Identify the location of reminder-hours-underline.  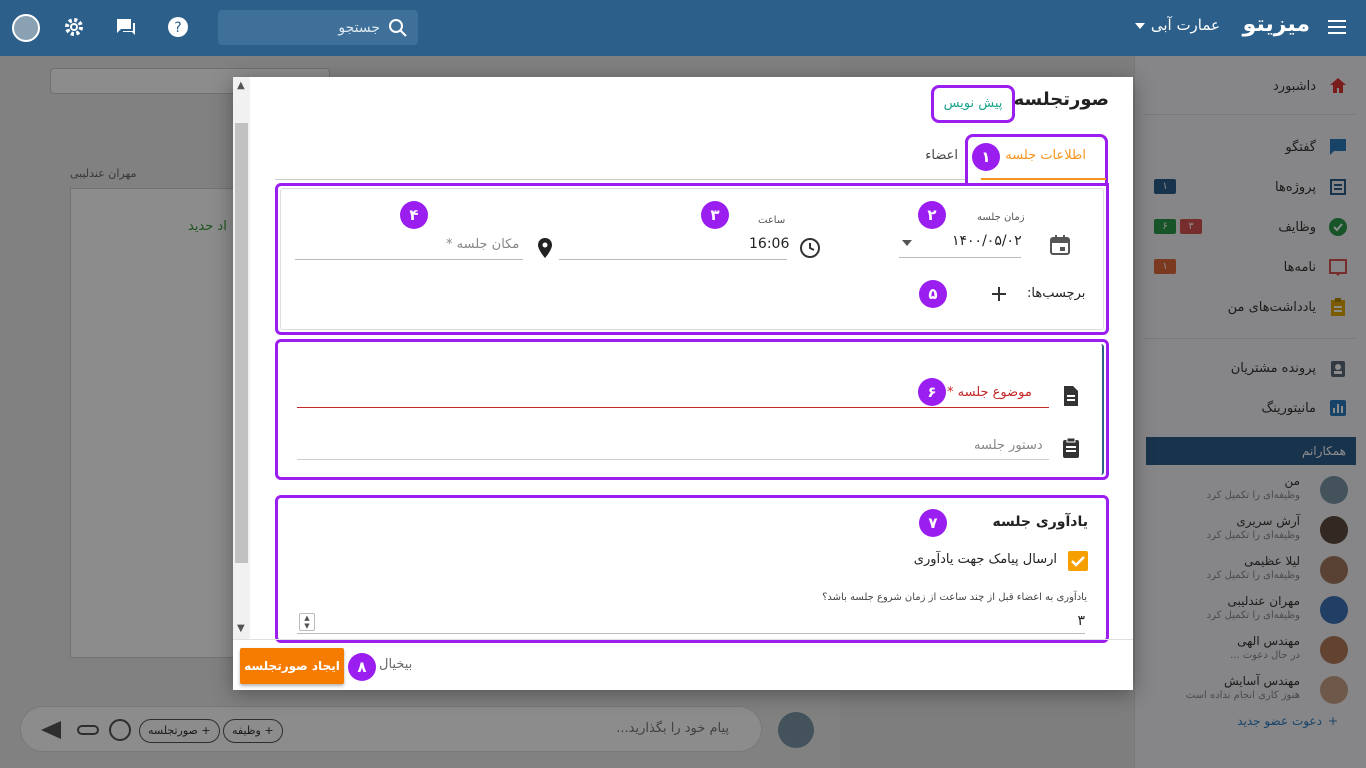
(691, 633).